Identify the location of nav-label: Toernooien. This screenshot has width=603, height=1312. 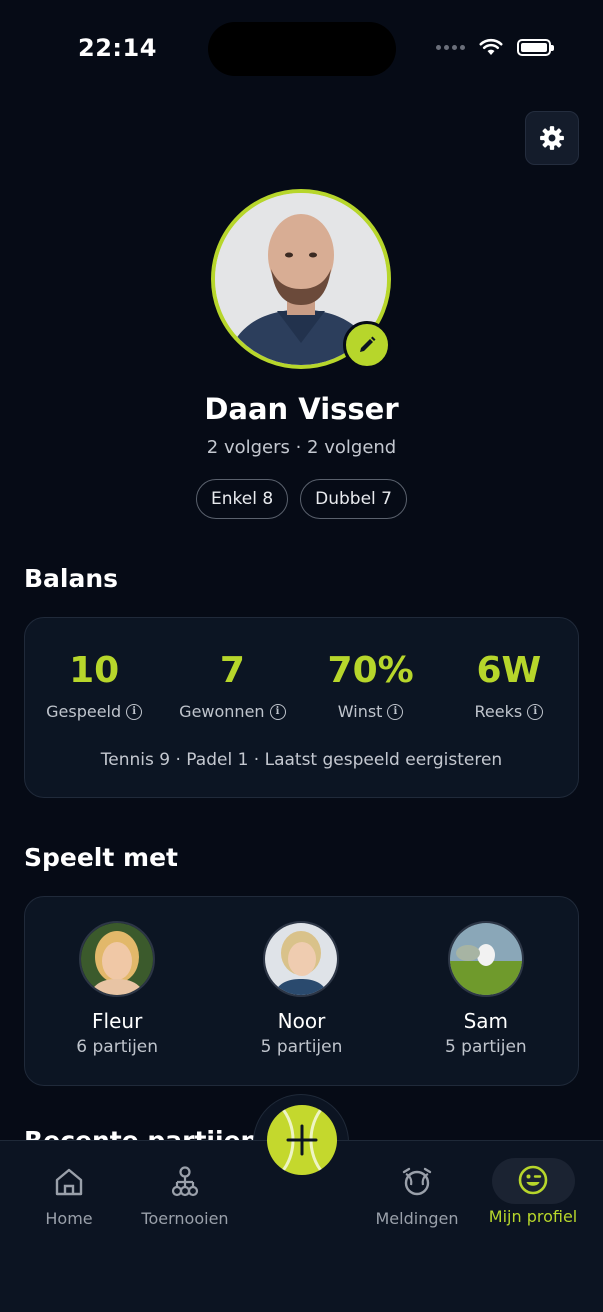
(185, 1218).